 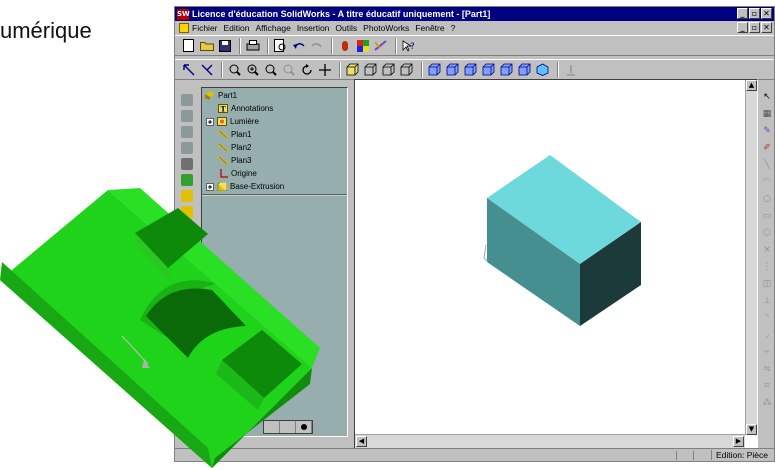 I want to click on mirror-icon: ⊥, so click(x=767, y=301).